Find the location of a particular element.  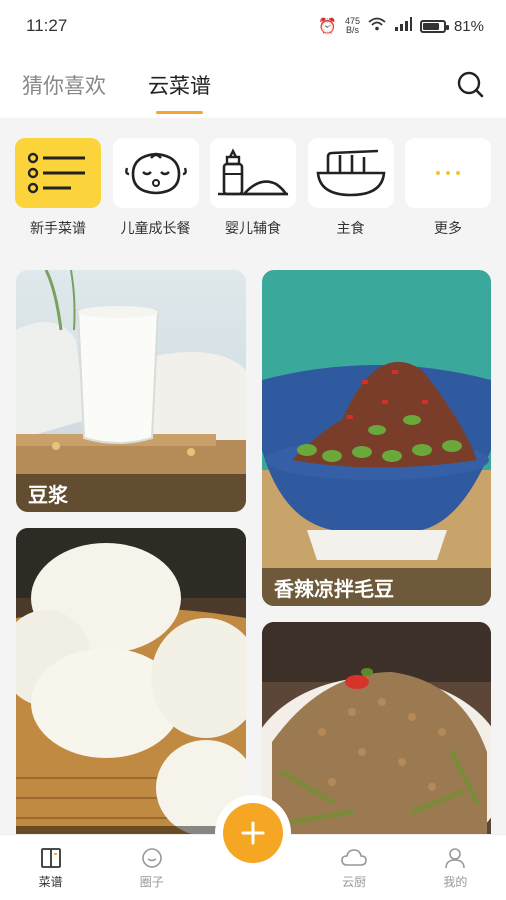

signal-icon is located at coordinates (403, 26).